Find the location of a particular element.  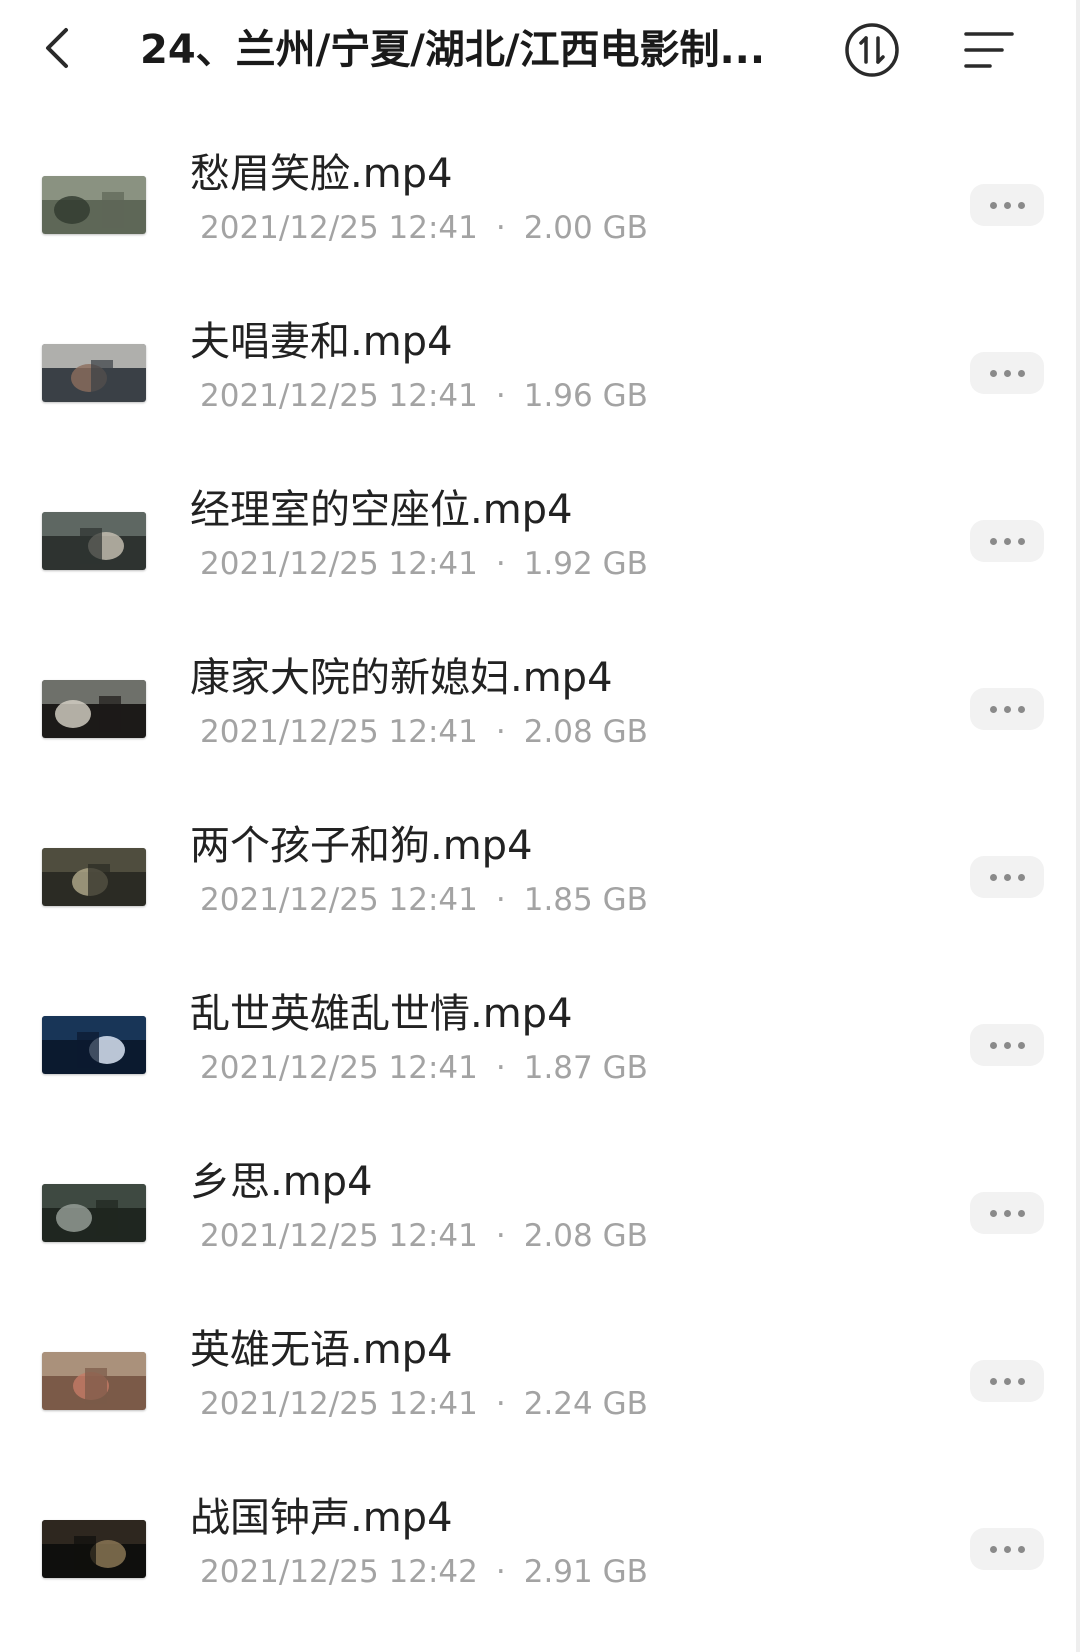

file-name: 康家大院的新媳妇.mp4 is located at coordinates (401, 678).